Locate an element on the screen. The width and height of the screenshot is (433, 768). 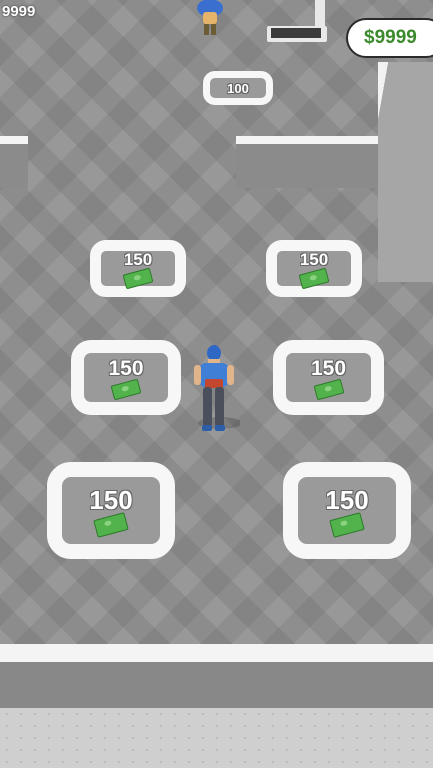
player-character is located at coordinates (215, 389).